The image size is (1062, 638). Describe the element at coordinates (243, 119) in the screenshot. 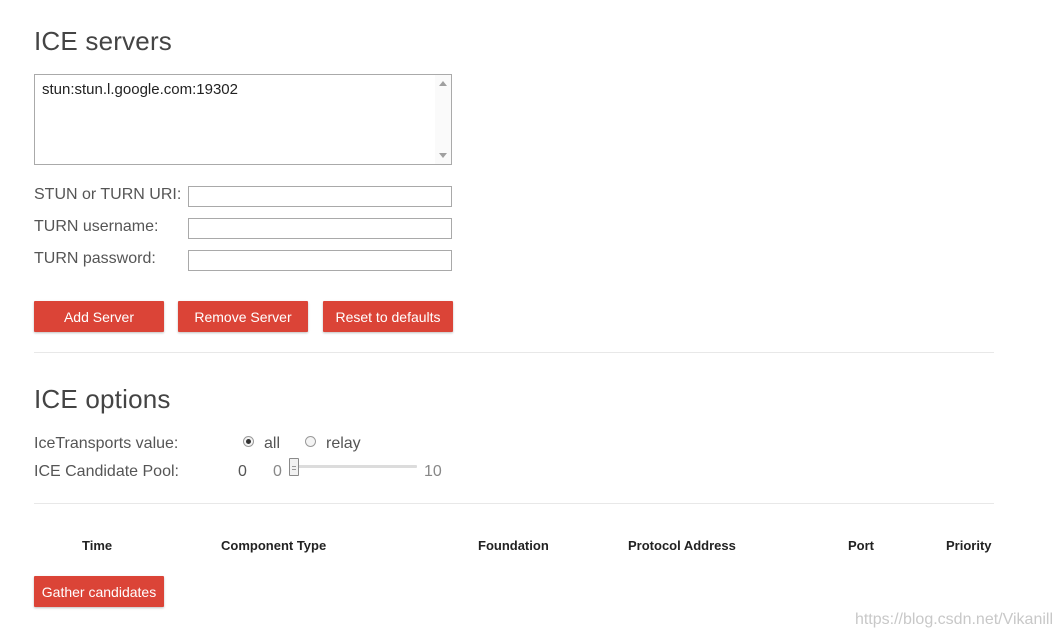

I see `servers-listbox: stun:stun.l.google.com:19302` at that location.